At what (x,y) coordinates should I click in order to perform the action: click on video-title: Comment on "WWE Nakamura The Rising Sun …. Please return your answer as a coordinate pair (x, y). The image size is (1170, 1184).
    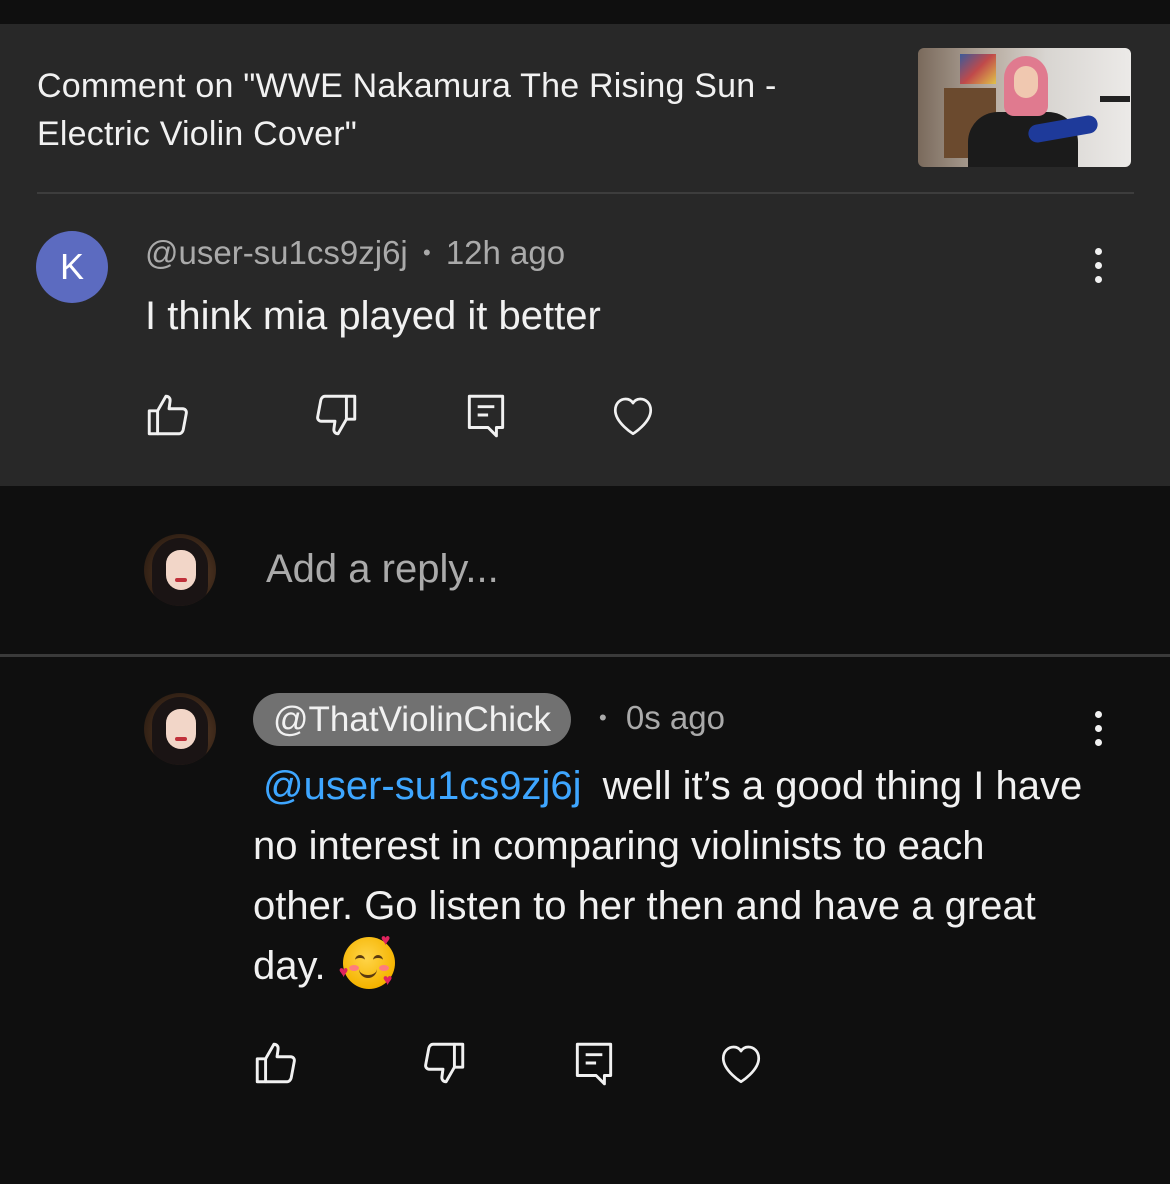
    Looking at the image, I should click on (457, 110).